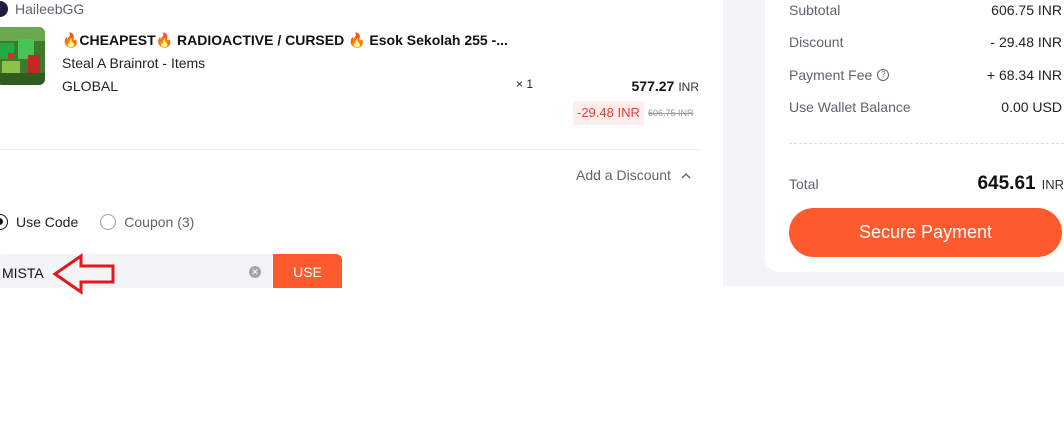 The width and height of the screenshot is (1064, 436). Describe the element at coordinates (816, 42) in the screenshot. I see `discount-label: Discount` at that location.